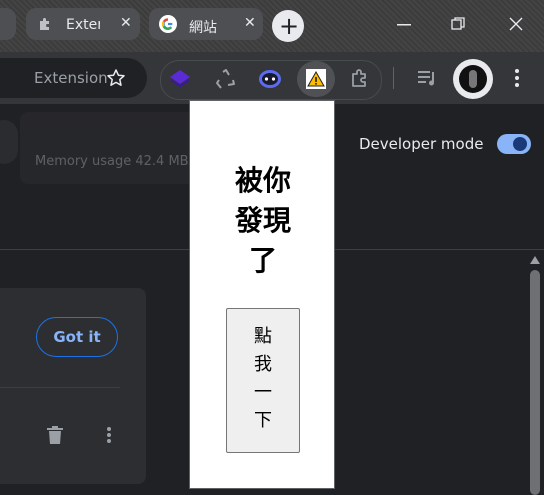 The width and height of the screenshot is (544, 495). What do you see at coordinates (73, 386) in the screenshot?
I see `extension-card: Got it` at bounding box center [73, 386].